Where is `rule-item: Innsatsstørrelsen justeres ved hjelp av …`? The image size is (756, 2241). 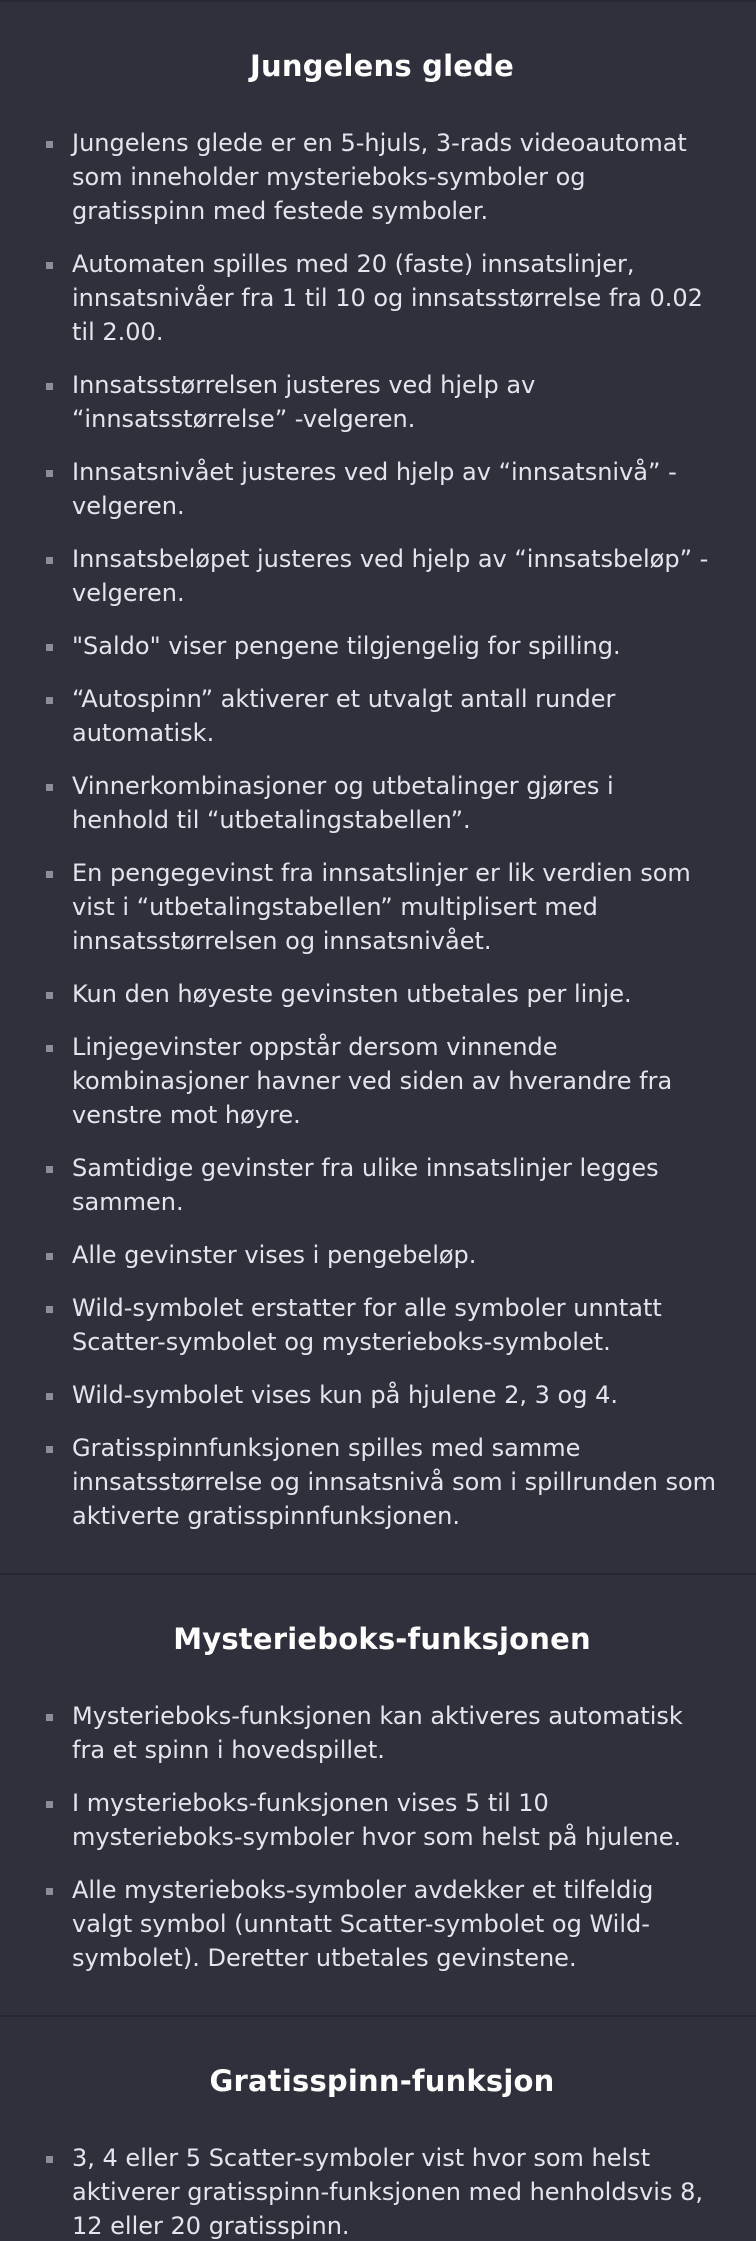 rule-item: Innsatsstørrelsen justeres ved hjelp av … is located at coordinates (382, 402).